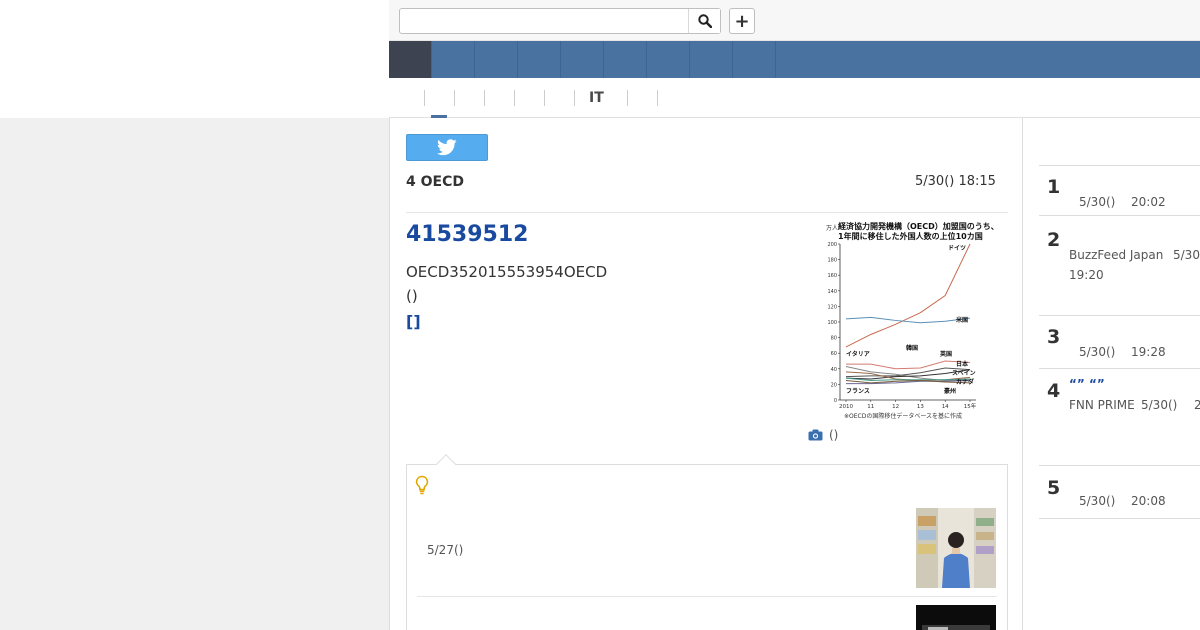 The image size is (1200, 630). What do you see at coordinates (832, 245) in the screenshot?
I see `chart-y-tick-label: 200` at bounding box center [832, 245].